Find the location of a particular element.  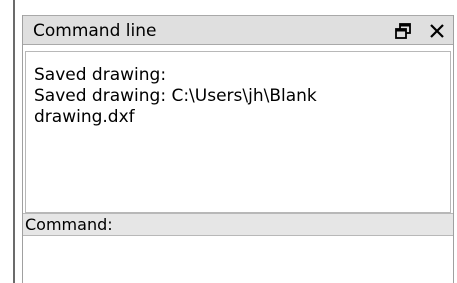

command-label: Command: is located at coordinates (69, 224).